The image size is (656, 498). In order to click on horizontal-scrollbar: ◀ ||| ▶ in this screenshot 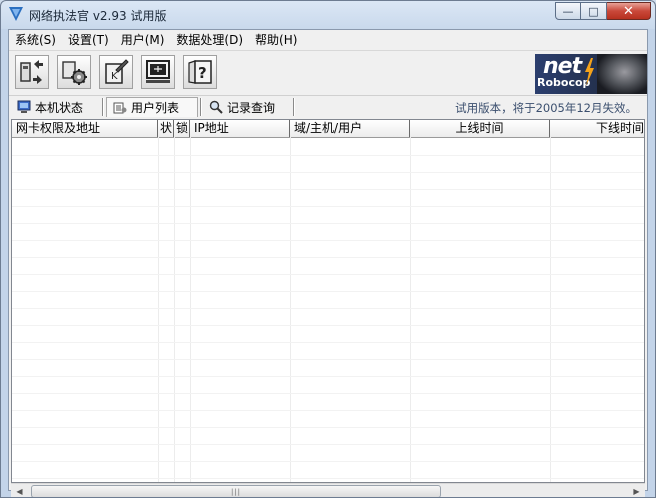, I will do `click(328, 490)`.